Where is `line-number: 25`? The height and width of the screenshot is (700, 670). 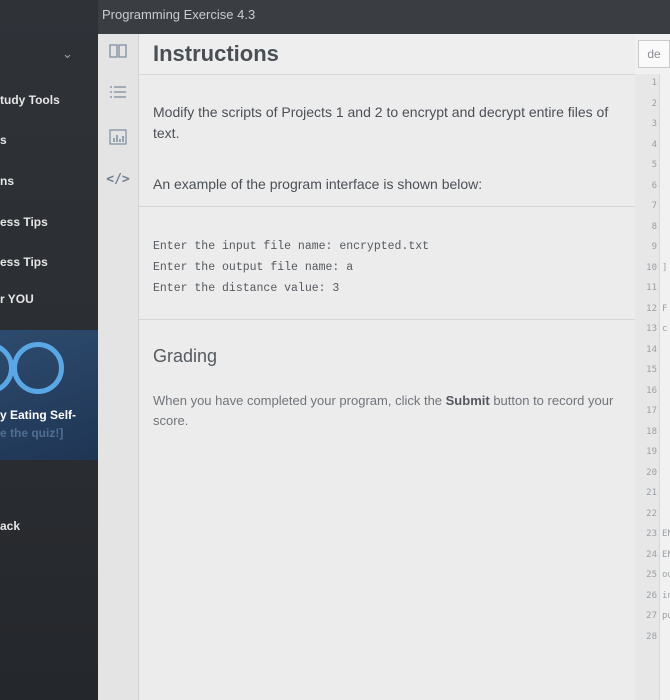
line-number: 25 is located at coordinates (651, 575).